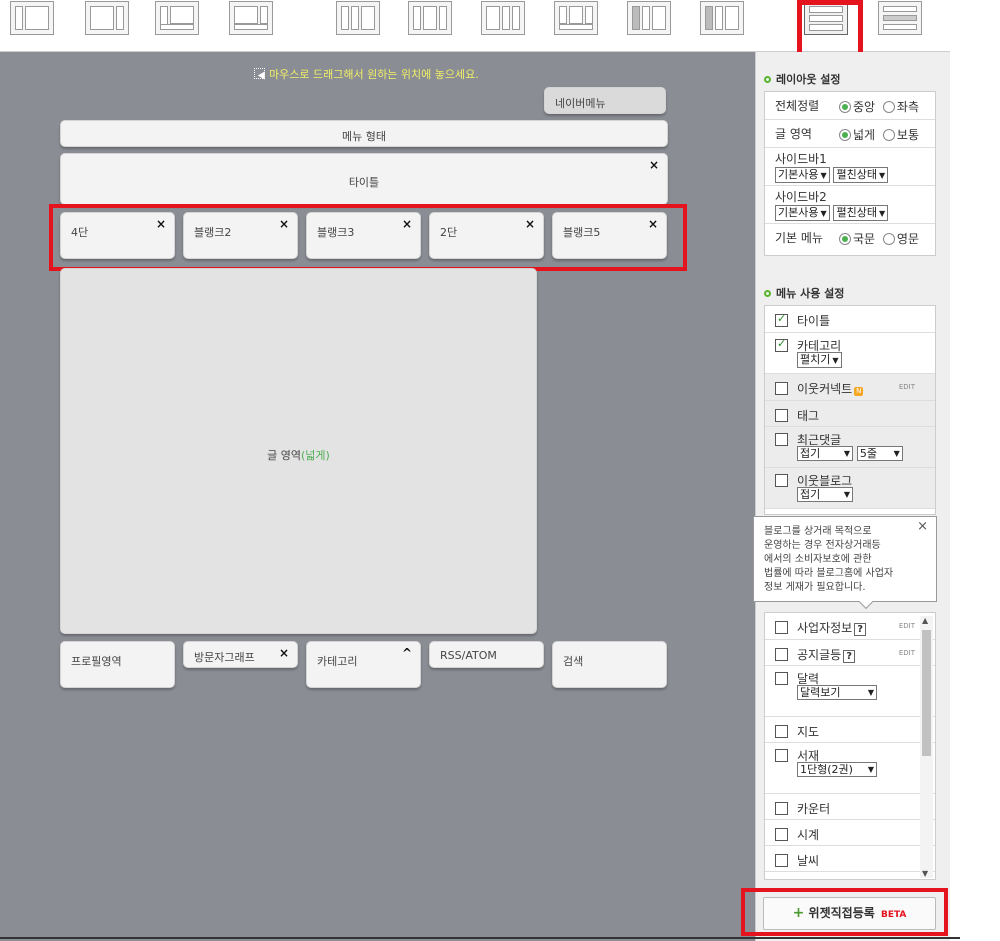  What do you see at coordinates (797, 106) in the screenshot?
I see `align-label: 전체정렬` at bounding box center [797, 106].